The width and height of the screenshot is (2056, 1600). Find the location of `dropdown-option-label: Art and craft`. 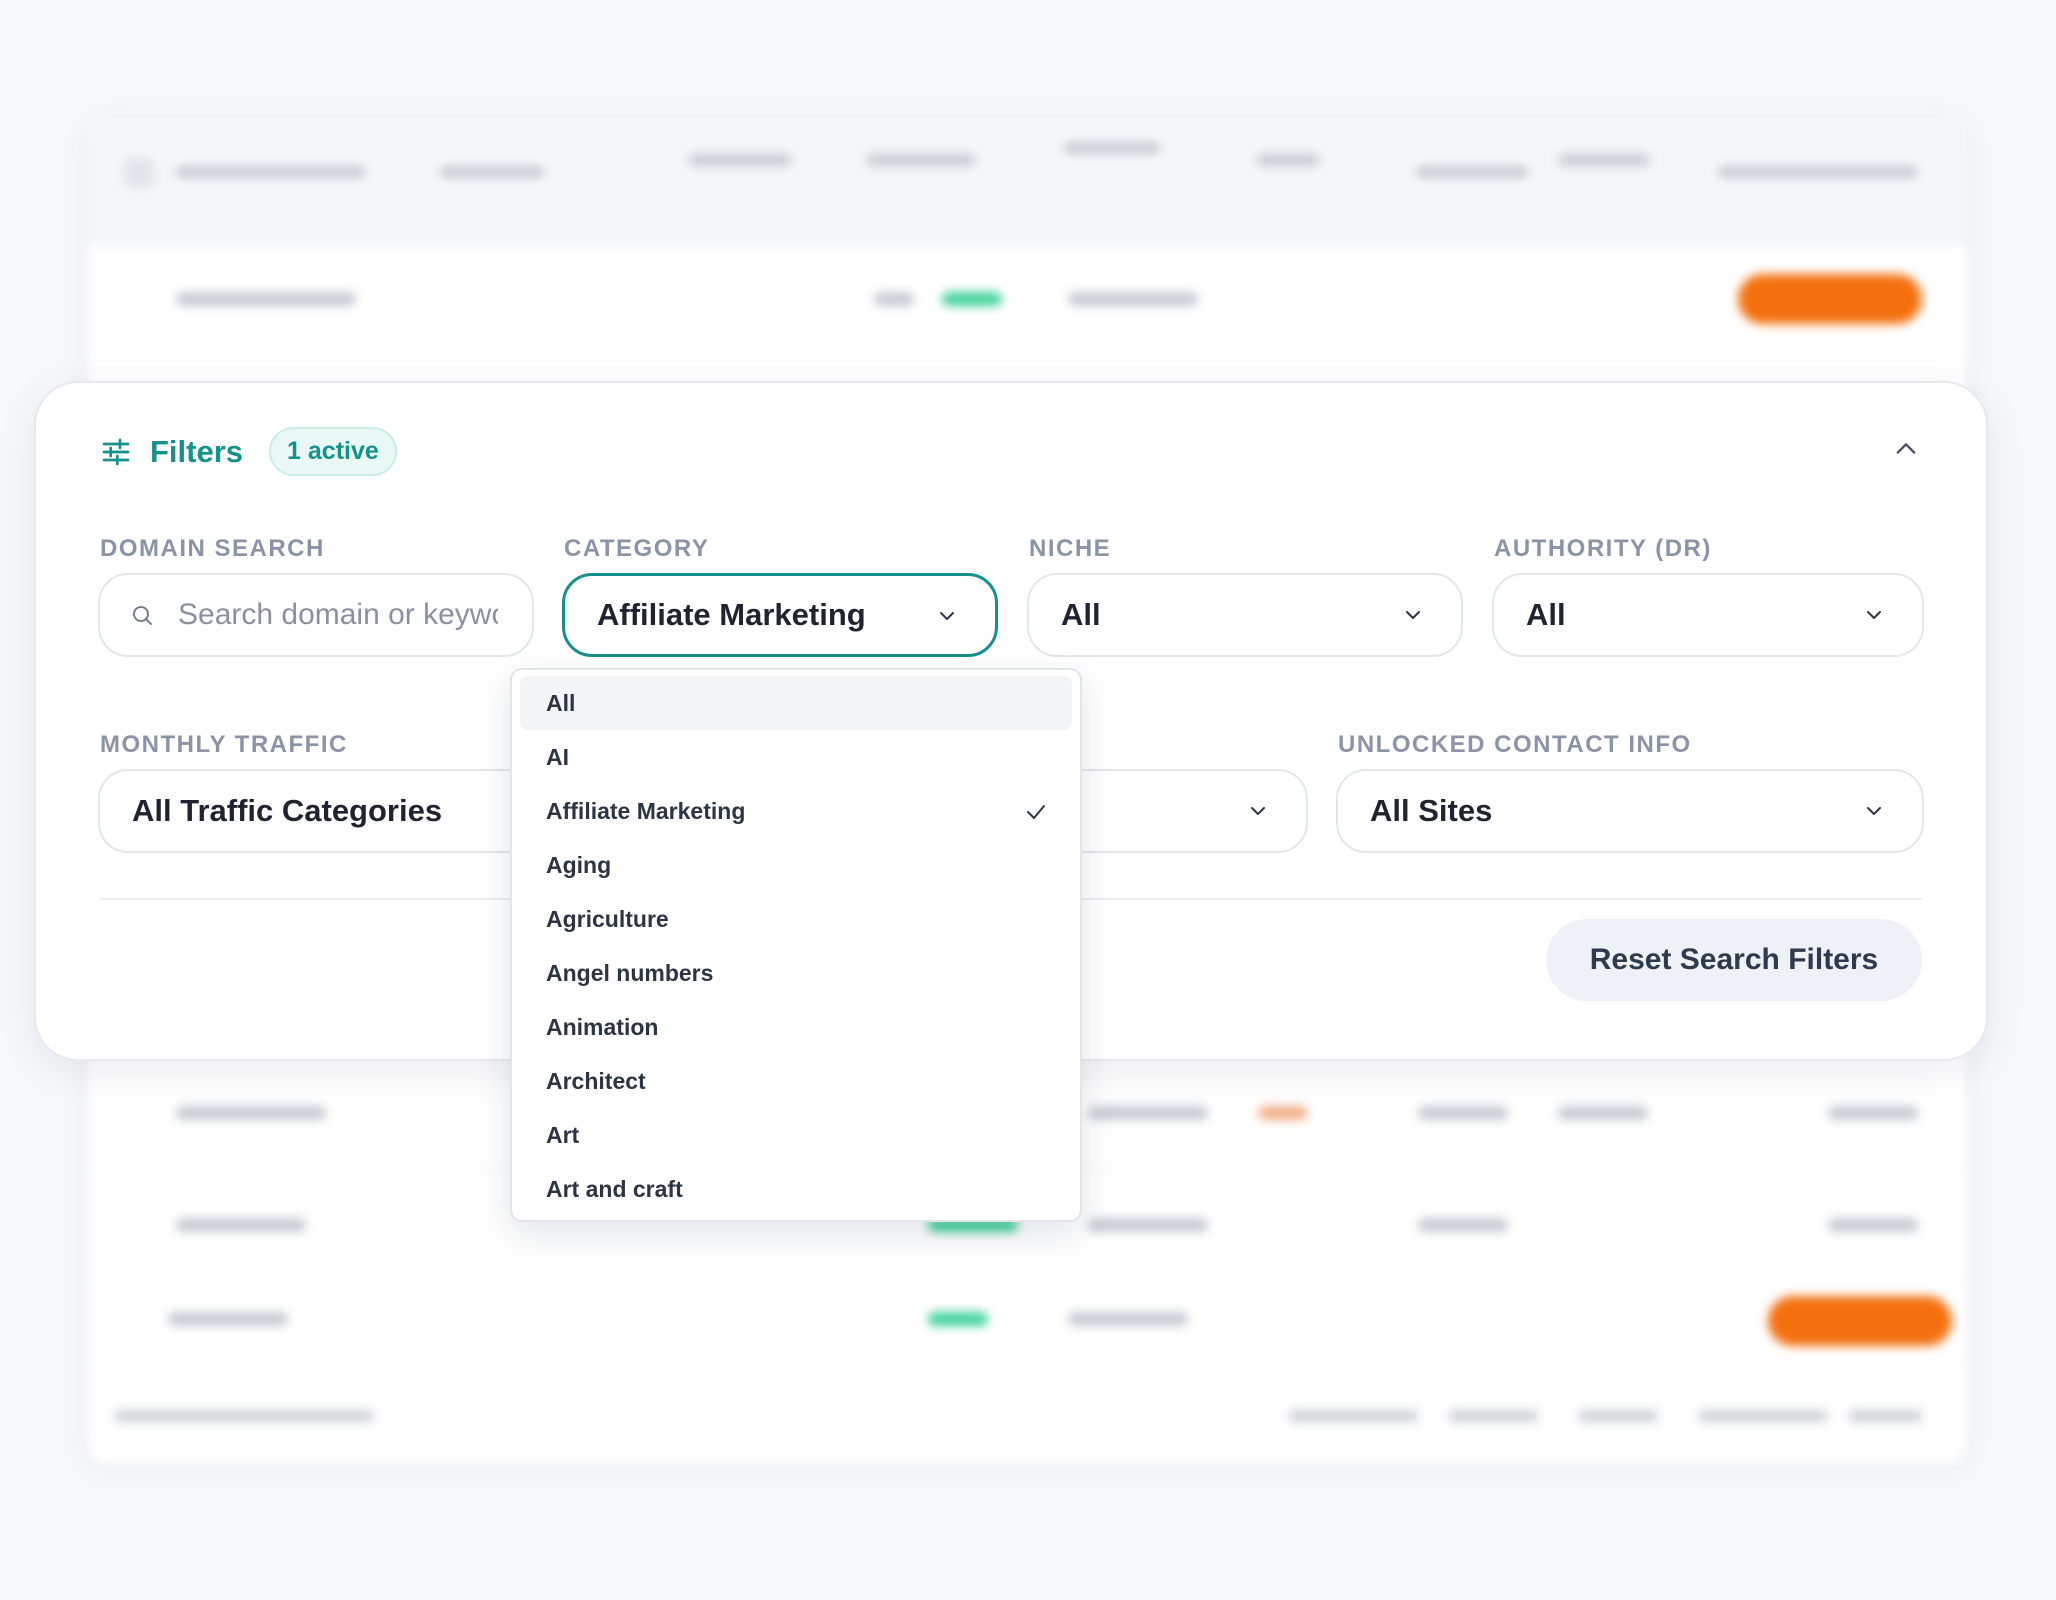

dropdown-option-label: Art and craft is located at coordinates (614, 1188).